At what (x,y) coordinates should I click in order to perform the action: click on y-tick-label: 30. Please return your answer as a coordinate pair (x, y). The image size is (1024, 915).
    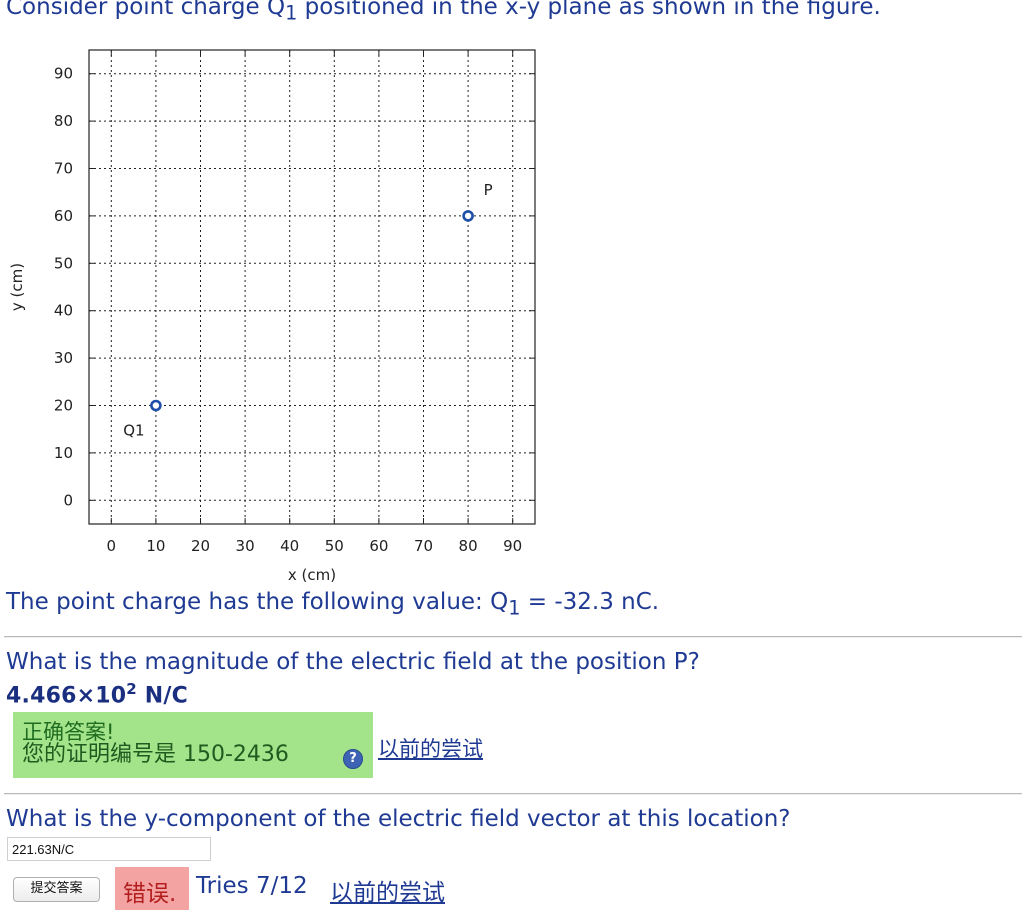
    Looking at the image, I should click on (63, 358).